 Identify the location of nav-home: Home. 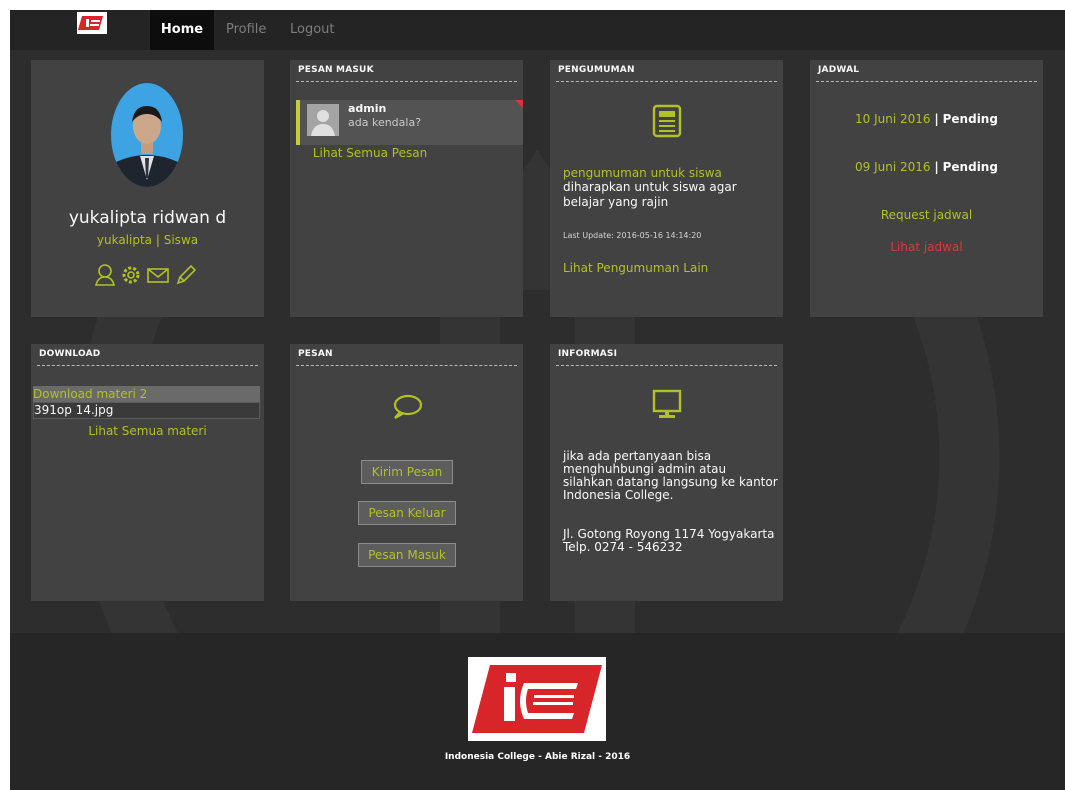
(182, 30).